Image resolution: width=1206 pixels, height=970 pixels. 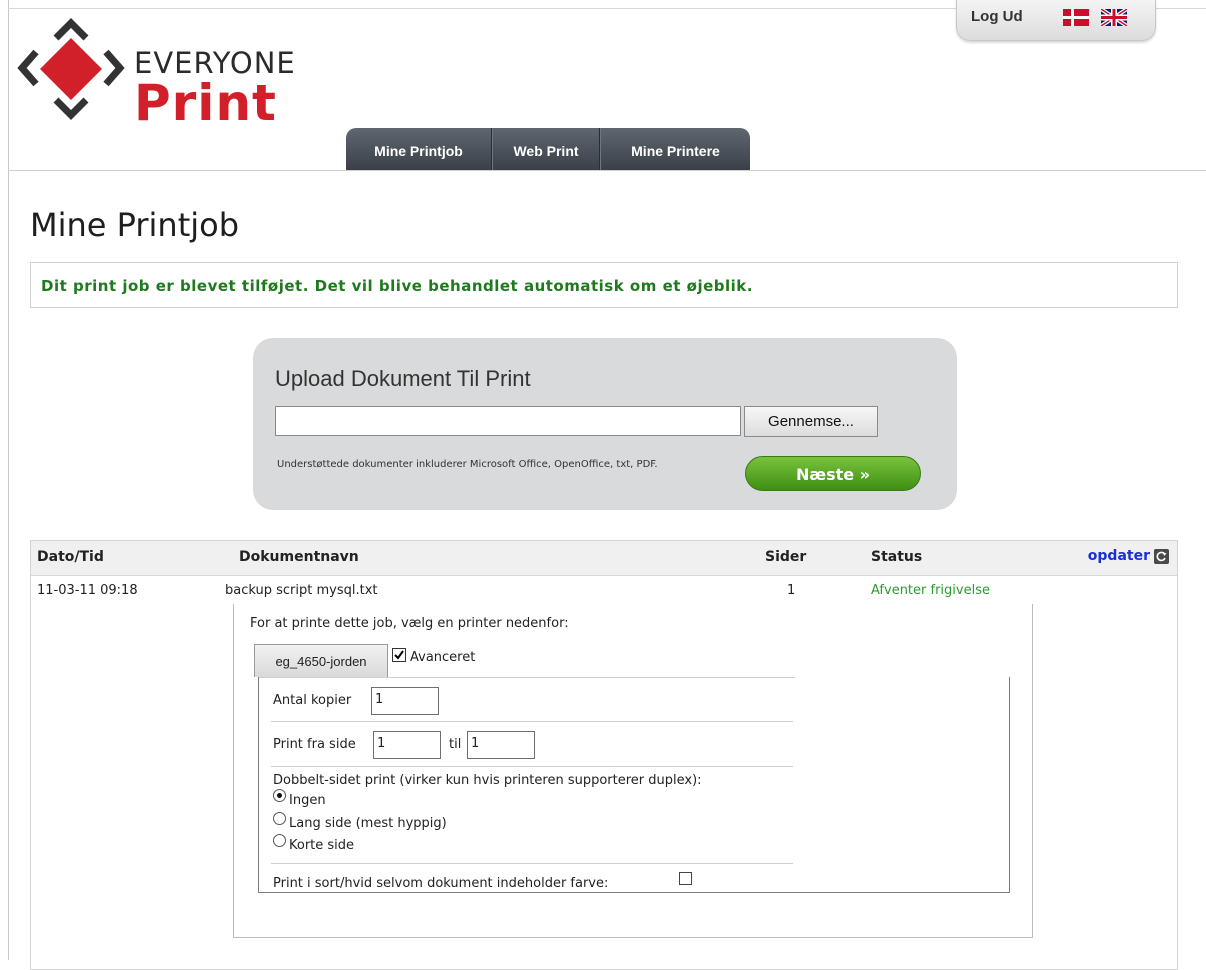 I want to click on print-to-input: 1, so click(x=501, y=745).